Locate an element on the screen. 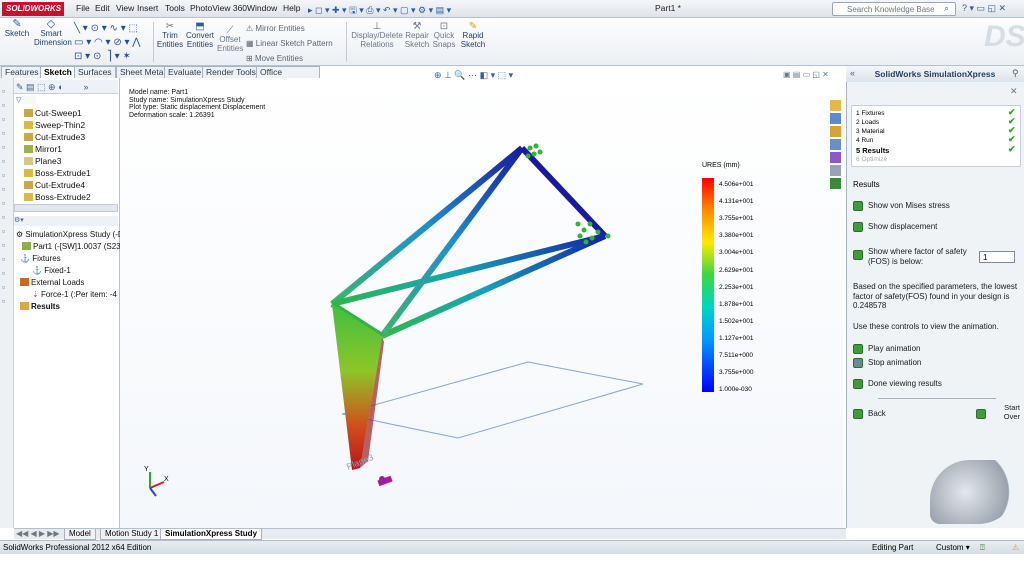 This screenshot has height=576, width=1024. offset-entities-button: ⟋ Offset Entities is located at coordinates (230, 40).